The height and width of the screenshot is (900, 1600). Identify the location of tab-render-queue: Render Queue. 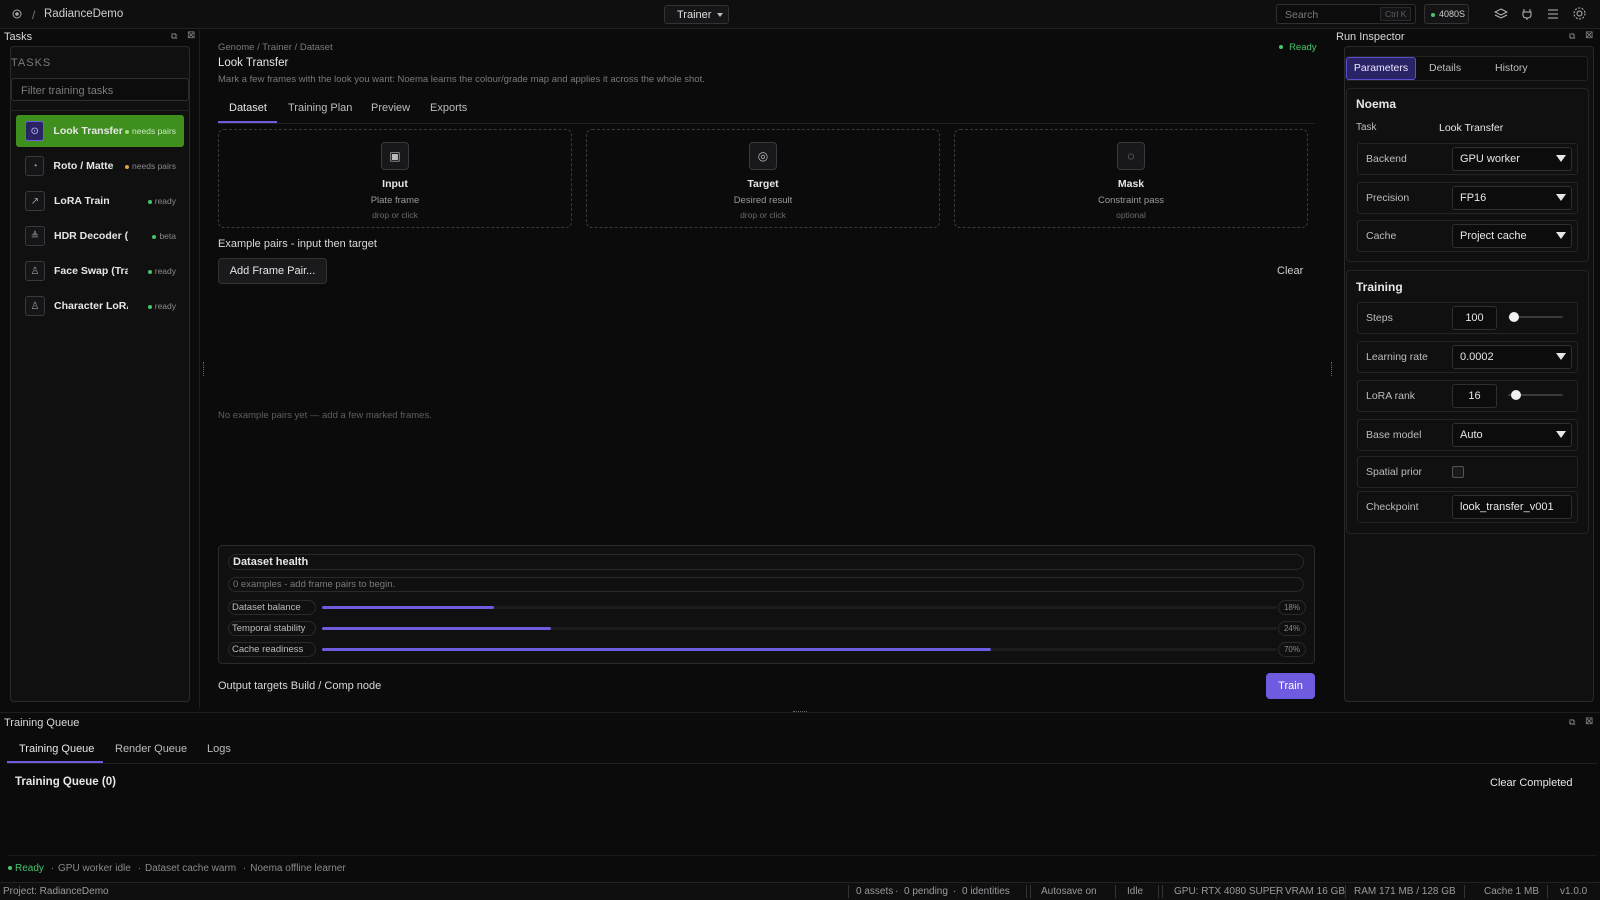
(151, 749).